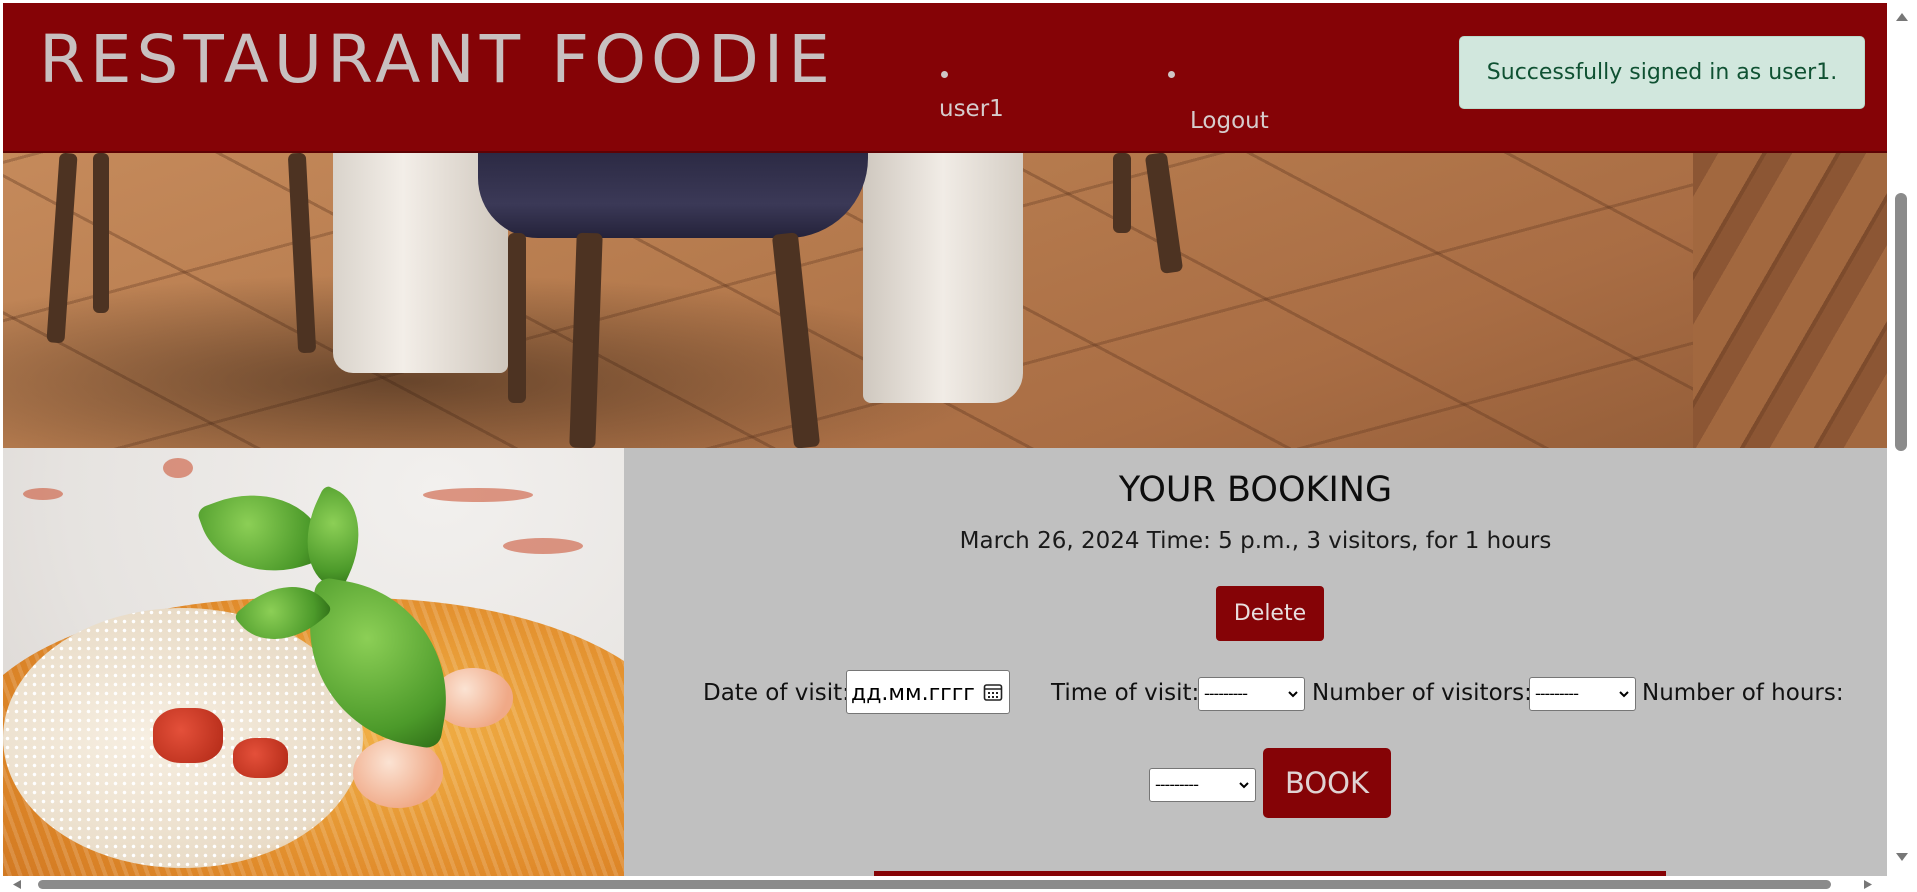 The image size is (1917, 892). What do you see at coordinates (1662, 72) in the screenshot?
I see `success-alert: Successfully signed in as user1.` at bounding box center [1662, 72].